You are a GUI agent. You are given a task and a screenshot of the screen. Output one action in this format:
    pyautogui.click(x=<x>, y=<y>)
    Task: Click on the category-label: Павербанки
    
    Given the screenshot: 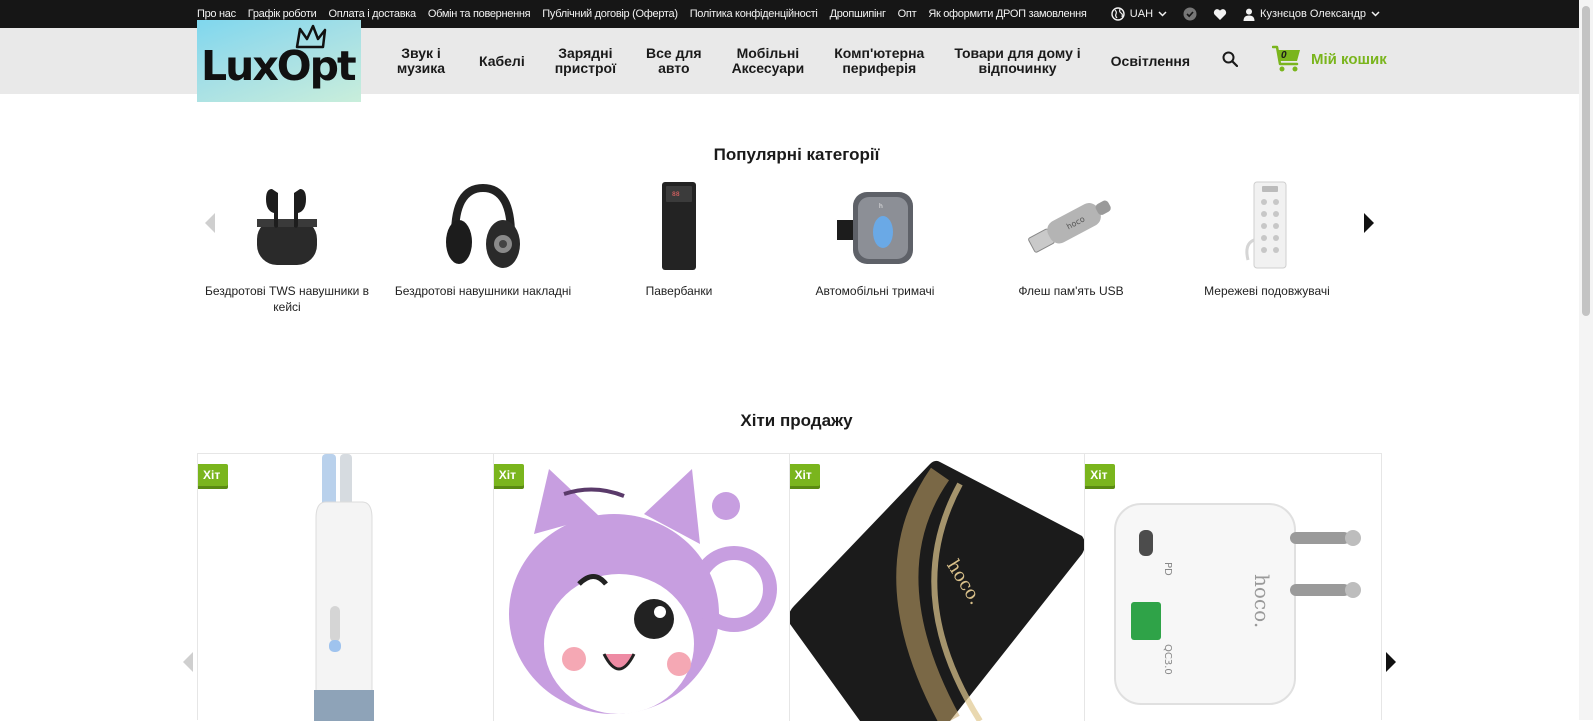 What is the action you would take?
    pyautogui.click(x=679, y=291)
    